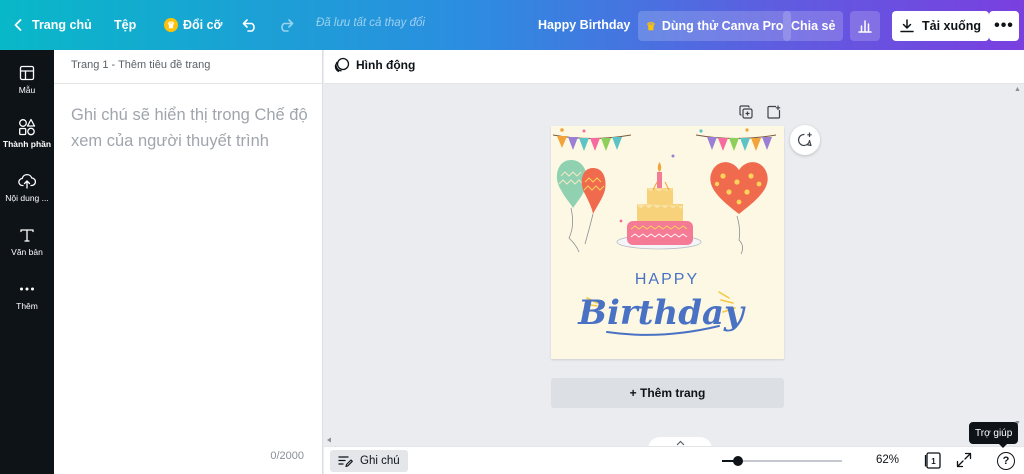  Describe the element at coordinates (27, 144) in the screenshot. I see `sidebar-item-label: Thành phần` at that location.